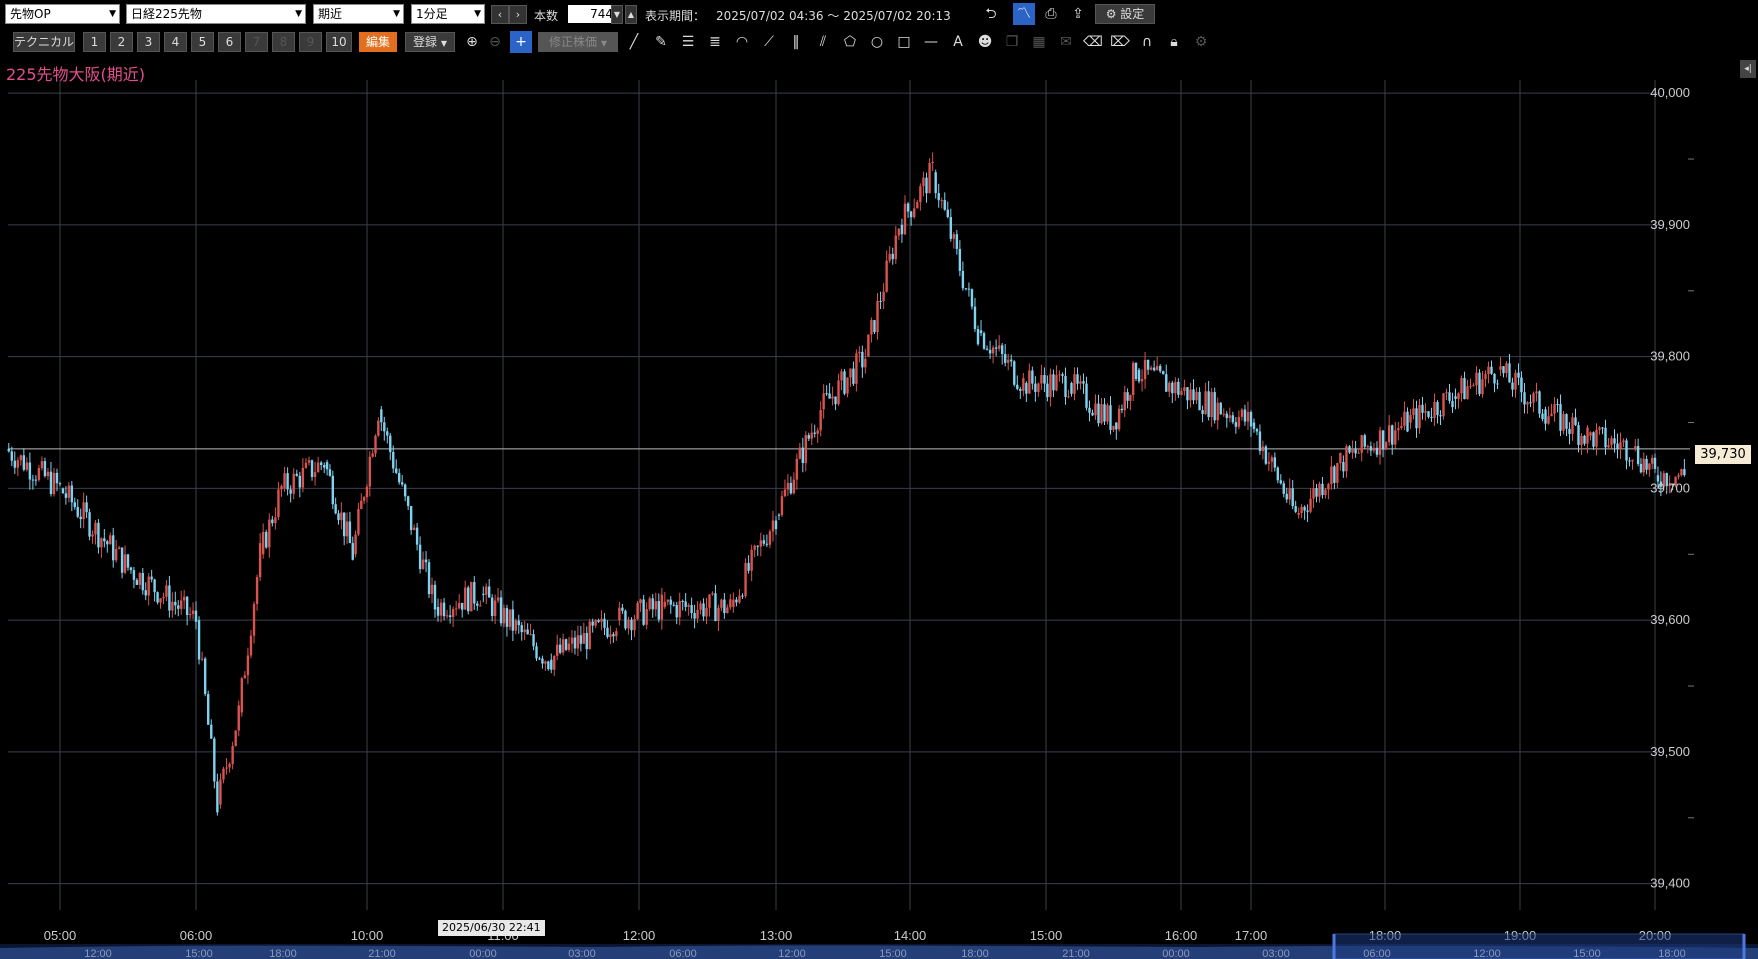 This screenshot has width=1758, height=959. I want to click on stamp-icon: ☻, so click(985, 42).